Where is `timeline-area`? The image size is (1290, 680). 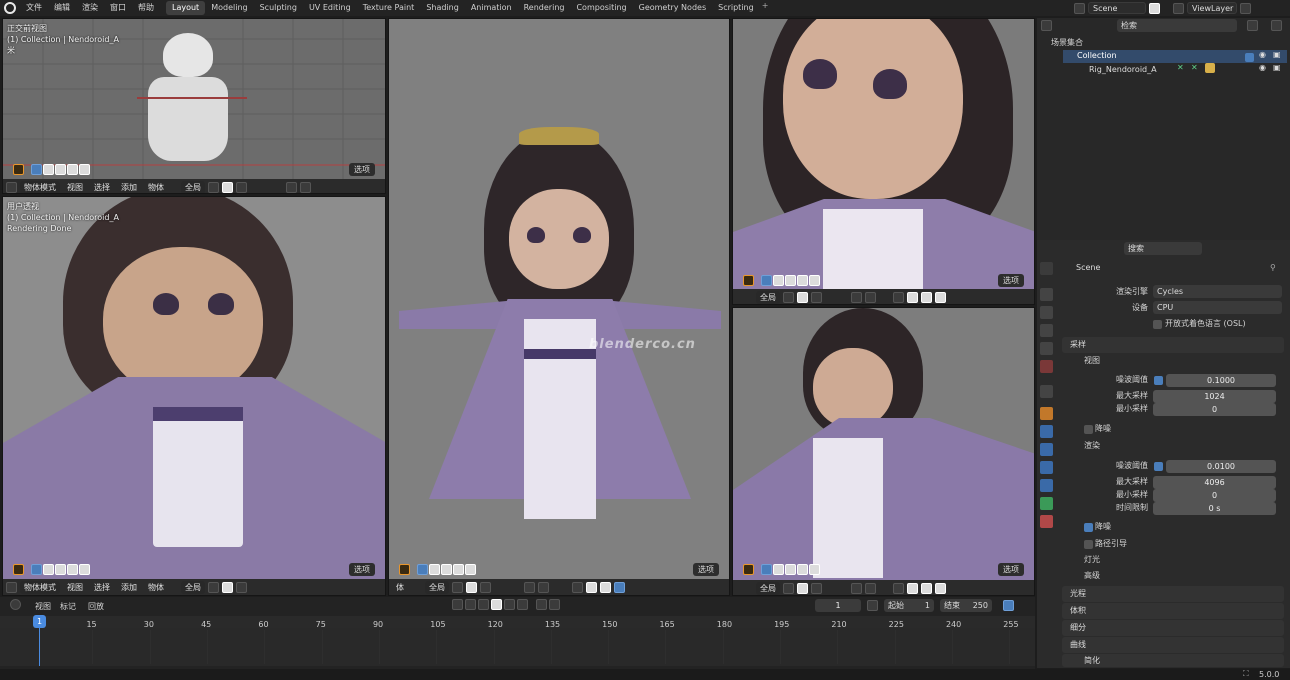 timeline-area is located at coordinates (517, 647).